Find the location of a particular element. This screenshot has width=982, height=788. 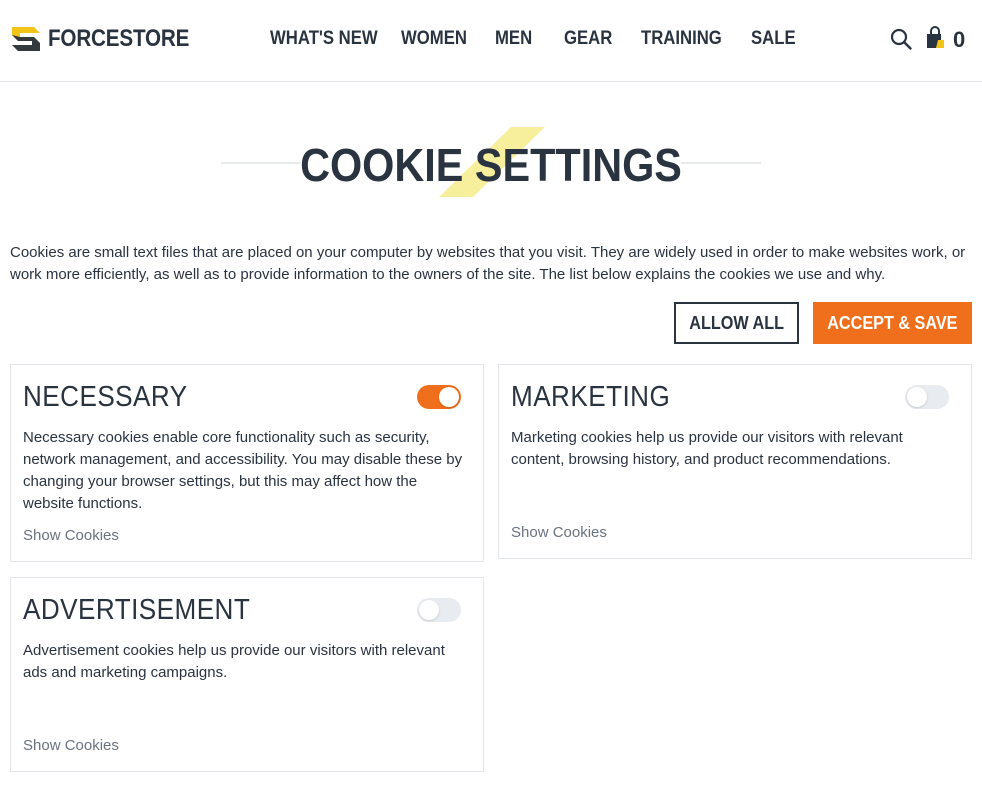

show-cookies-advertisement-link: Show Cookies is located at coordinates (71, 745).